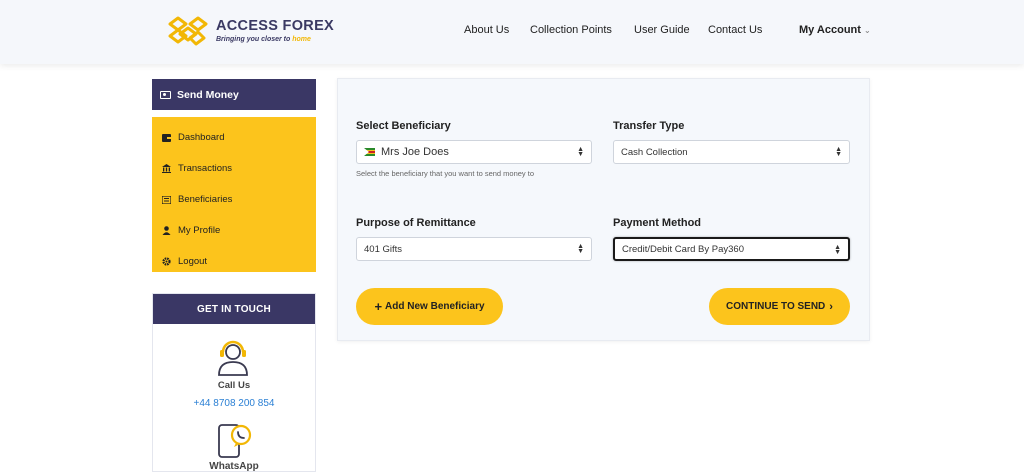  I want to click on bank-icon, so click(166, 168).